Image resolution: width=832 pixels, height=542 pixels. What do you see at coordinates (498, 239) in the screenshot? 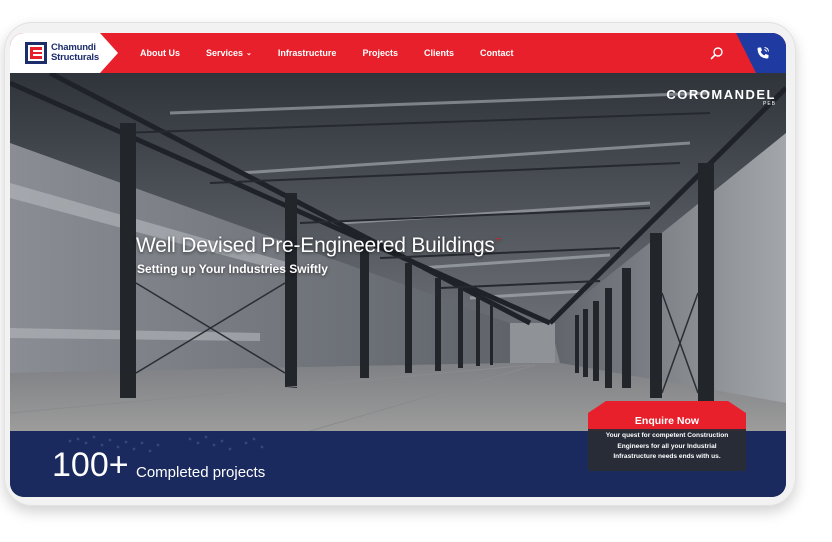
I see `title-accent-mark: ⌐` at bounding box center [498, 239].